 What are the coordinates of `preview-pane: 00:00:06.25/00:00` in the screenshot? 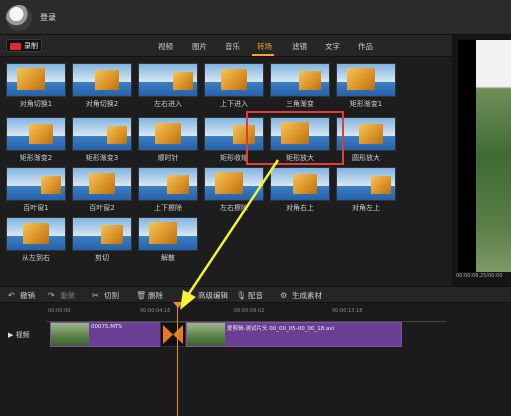 It's located at (481, 160).